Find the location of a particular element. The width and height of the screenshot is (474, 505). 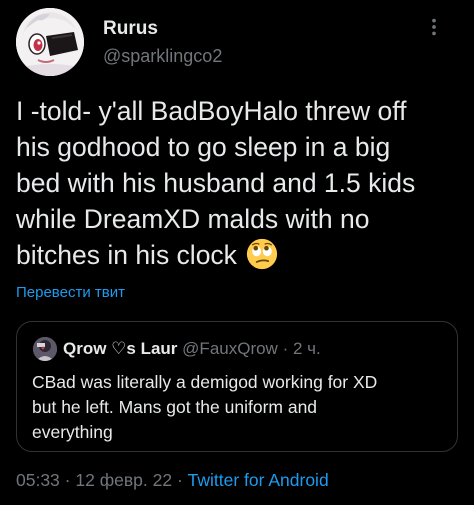

quoted-avatar-image is located at coordinates (45, 349).